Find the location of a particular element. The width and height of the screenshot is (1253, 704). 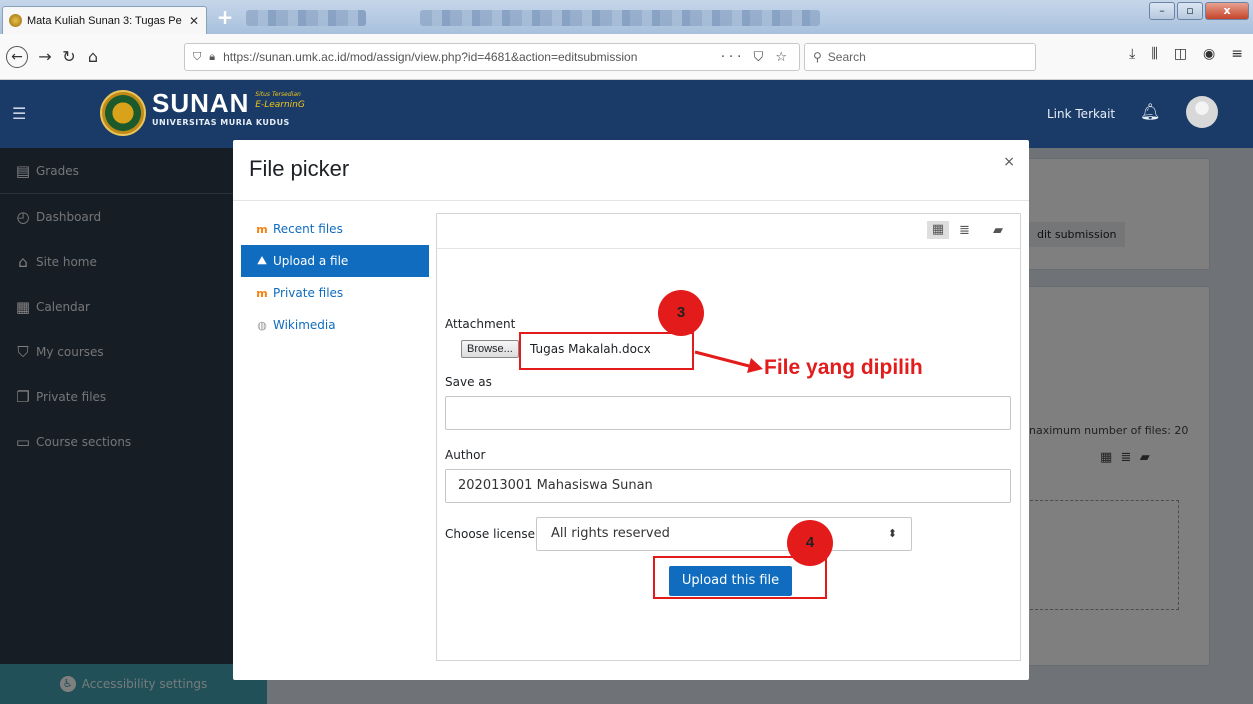

license-label: Choose license is located at coordinates (490, 534).